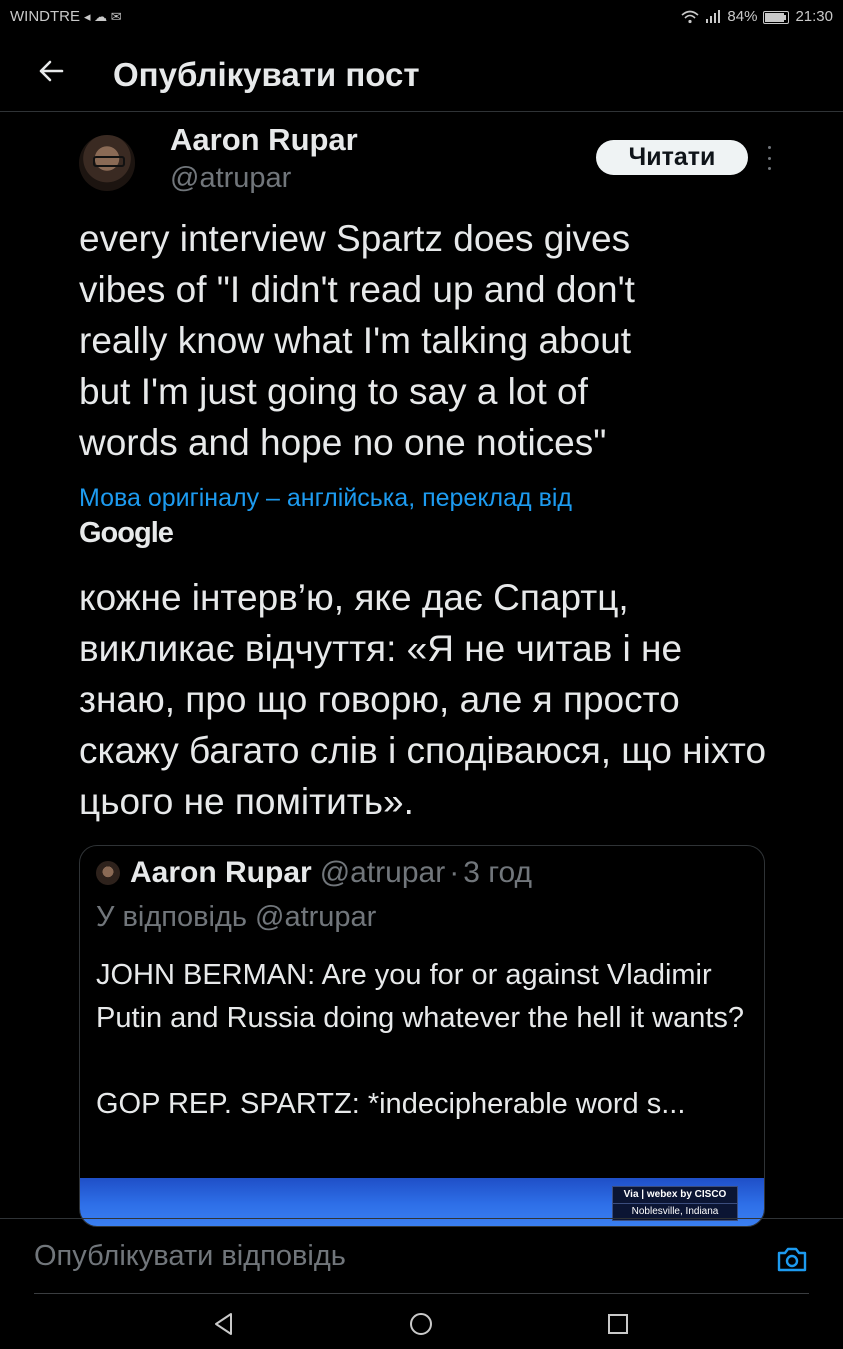 This screenshot has width=843, height=1349. What do you see at coordinates (399, 1256) in the screenshot?
I see `reply-input` at bounding box center [399, 1256].